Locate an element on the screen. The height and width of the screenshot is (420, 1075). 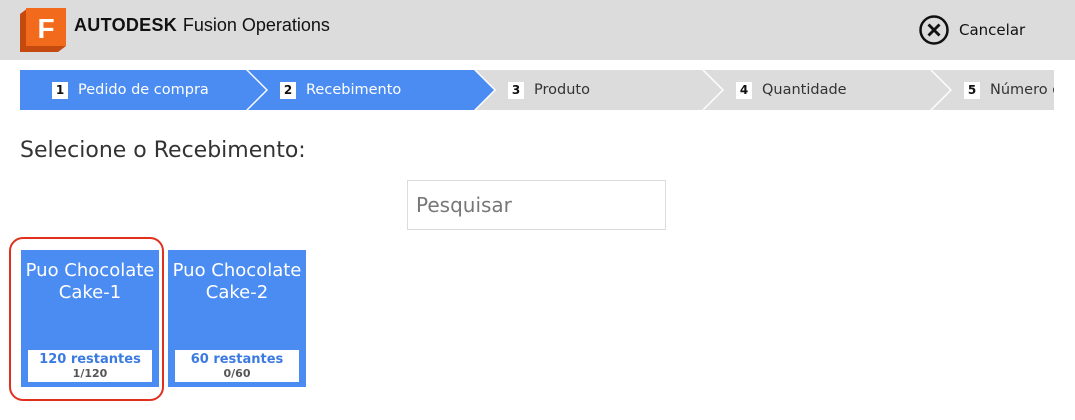
card-footer: 120 restantes 1/120 is located at coordinates (90, 366).